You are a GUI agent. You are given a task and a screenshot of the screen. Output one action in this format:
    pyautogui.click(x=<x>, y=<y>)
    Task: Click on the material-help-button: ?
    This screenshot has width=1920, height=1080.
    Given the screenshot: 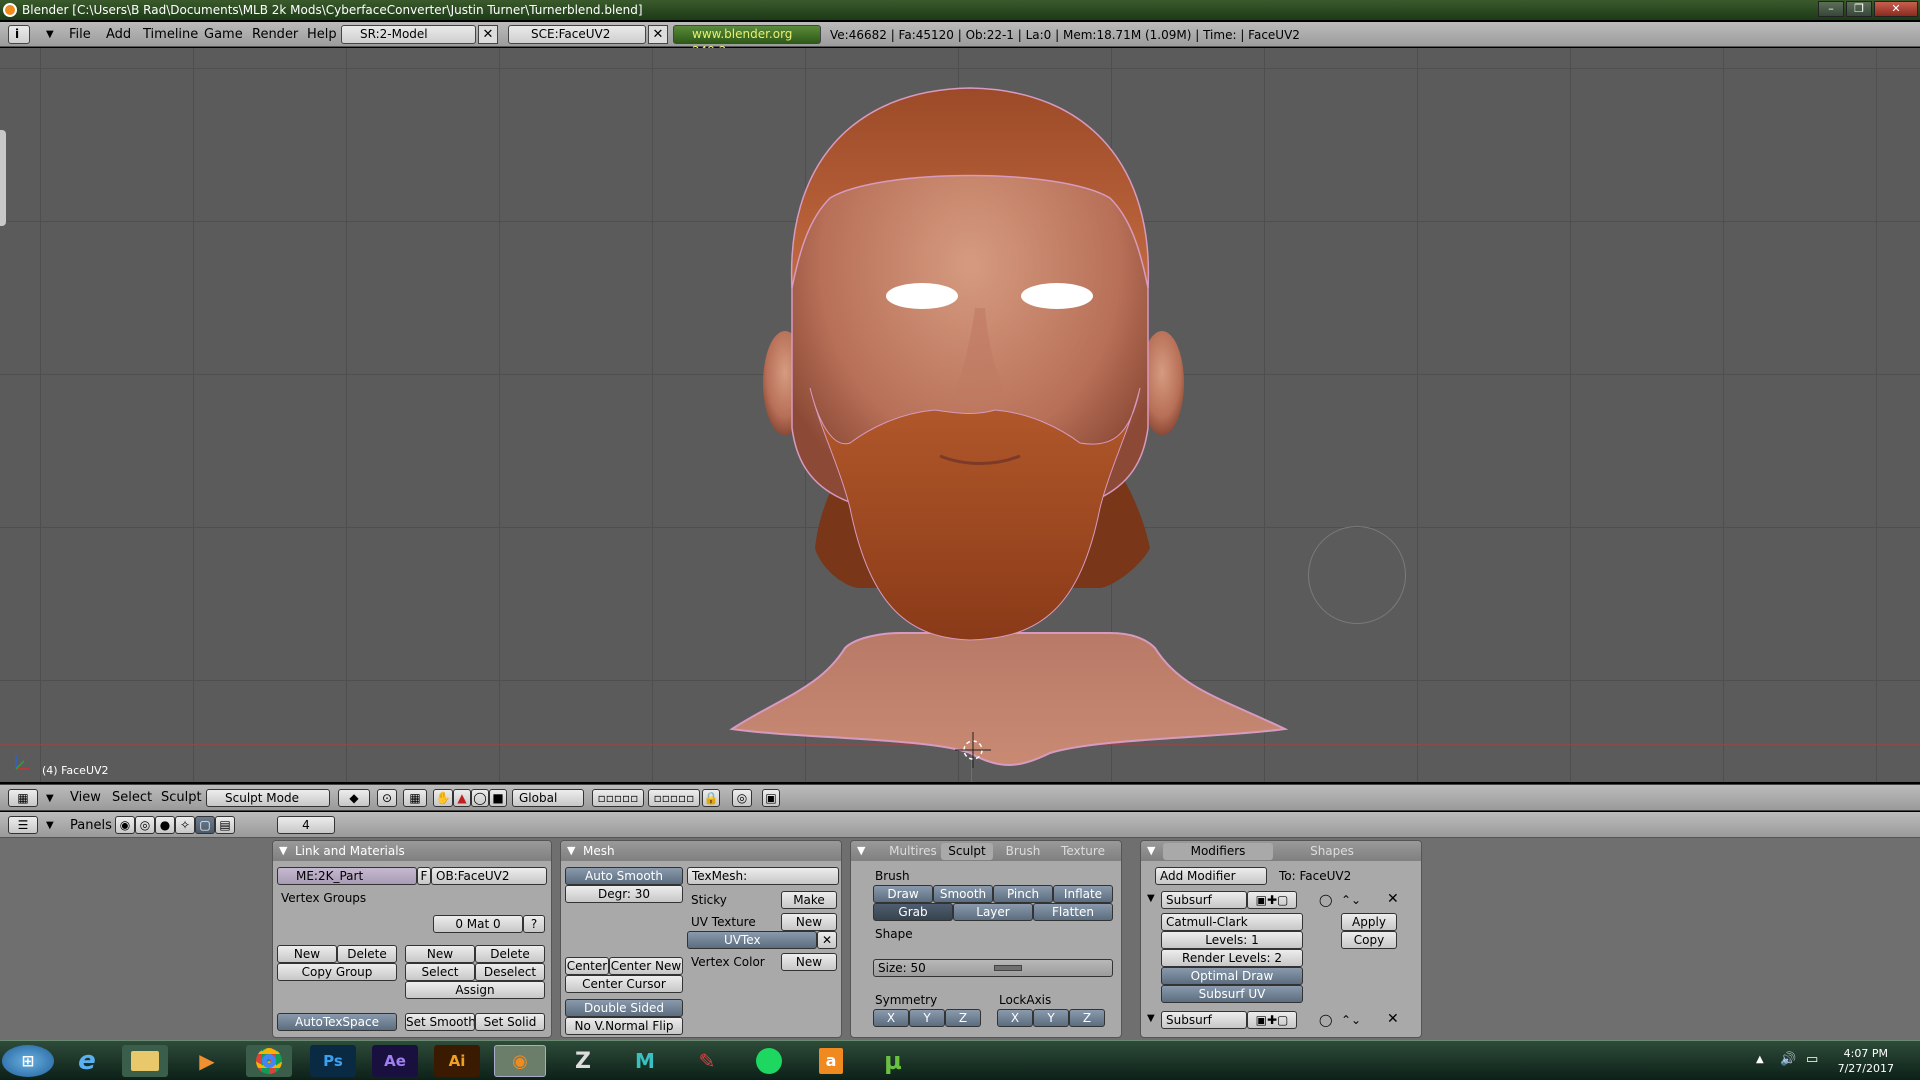 What is the action you would take?
    pyautogui.click(x=534, y=924)
    